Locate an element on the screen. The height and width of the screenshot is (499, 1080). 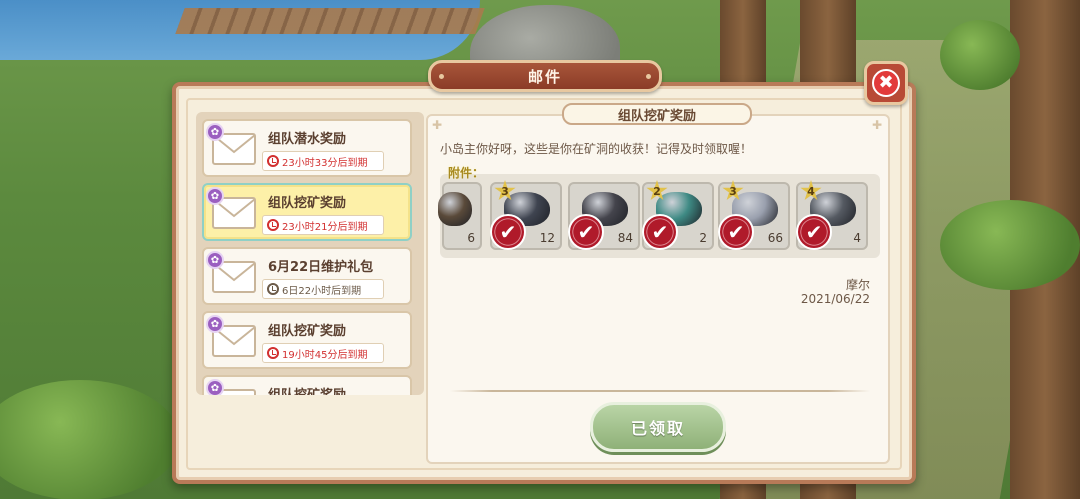
attachment-item: 4 ✔ 4 is located at coordinates (832, 215).